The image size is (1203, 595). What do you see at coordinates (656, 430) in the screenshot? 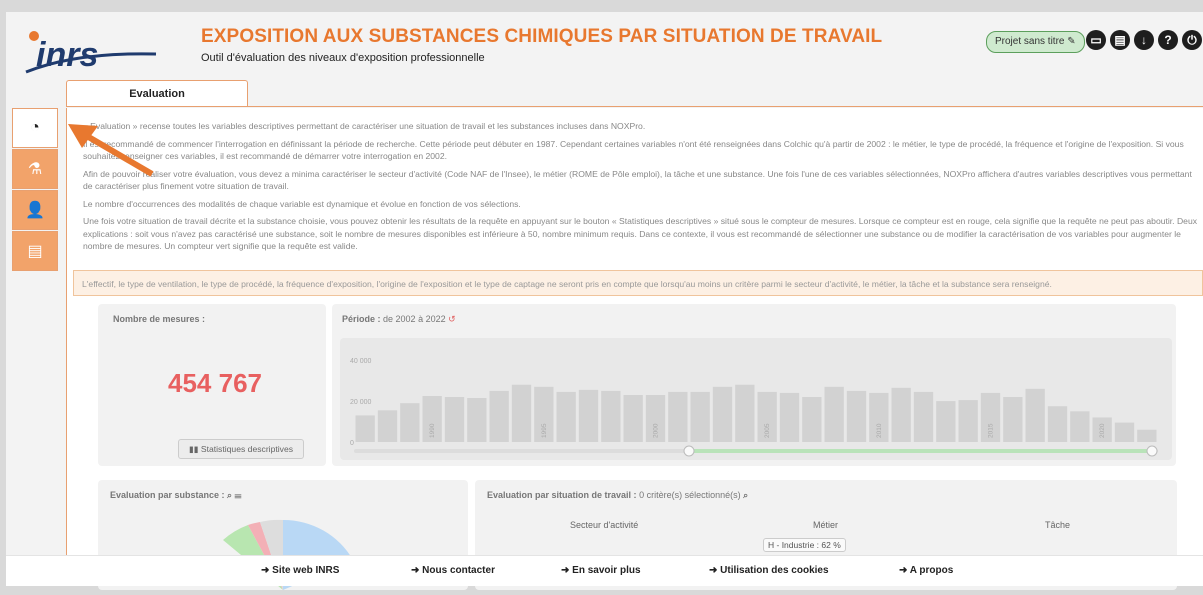
I see `x-tick-label: 2000` at bounding box center [656, 430].